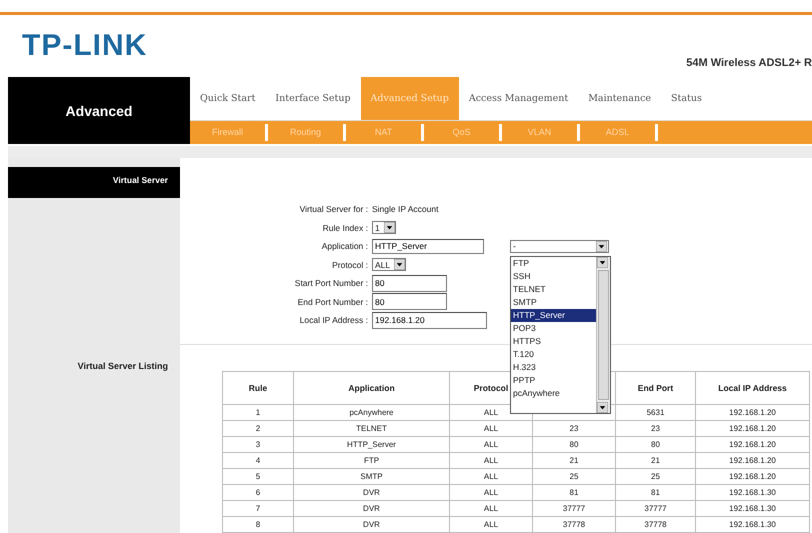 This screenshot has width=812, height=533. I want to click on dropdown-option: HTTPS, so click(553, 341).